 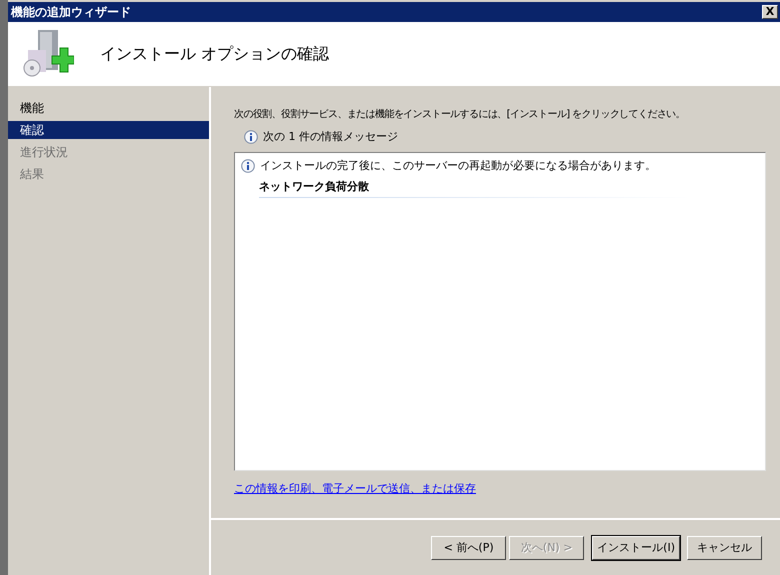 I want to click on close-button: X, so click(x=770, y=12).